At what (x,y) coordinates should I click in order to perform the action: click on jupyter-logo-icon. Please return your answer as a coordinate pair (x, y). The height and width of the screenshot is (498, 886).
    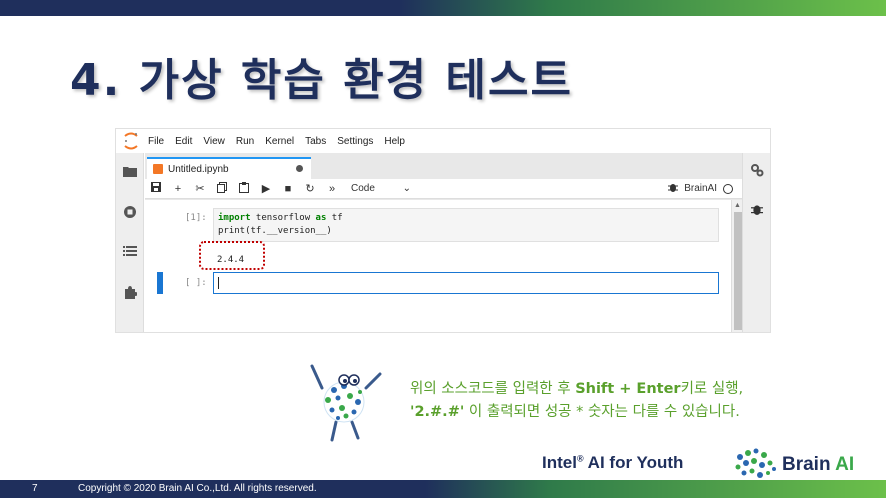
    Looking at the image, I should click on (131, 141).